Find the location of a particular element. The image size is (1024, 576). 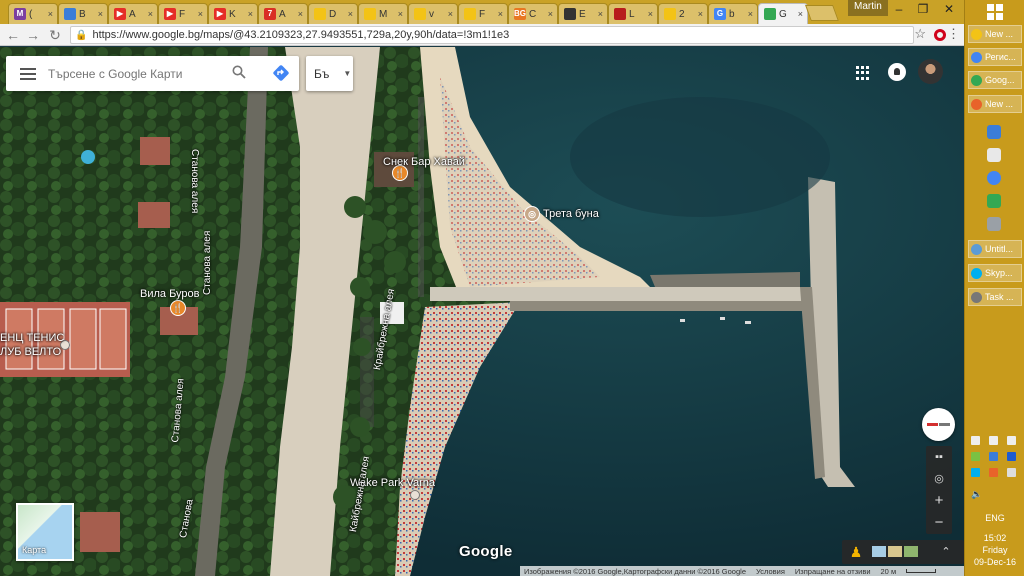

browser-tab: L × is located at coordinates (633, 13).